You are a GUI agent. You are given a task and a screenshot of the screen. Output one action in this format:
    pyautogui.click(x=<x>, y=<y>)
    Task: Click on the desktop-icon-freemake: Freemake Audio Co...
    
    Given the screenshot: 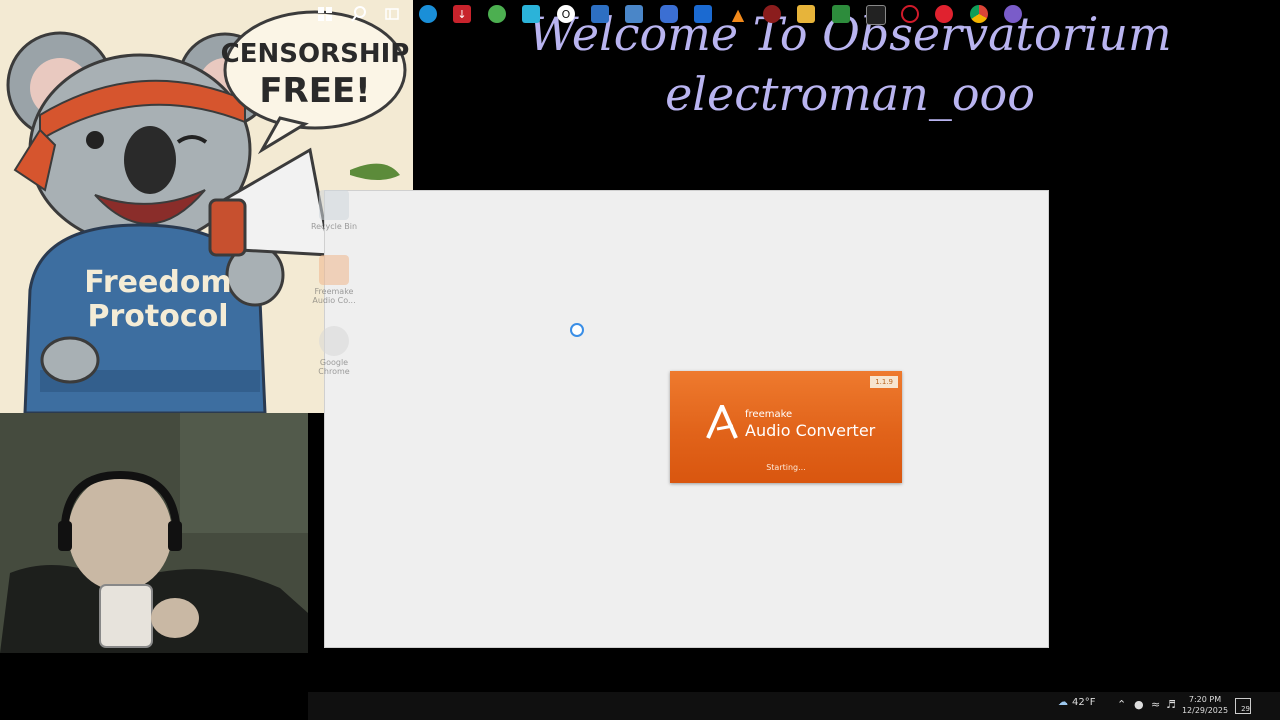 What is the action you would take?
    pyautogui.click(x=334, y=280)
    